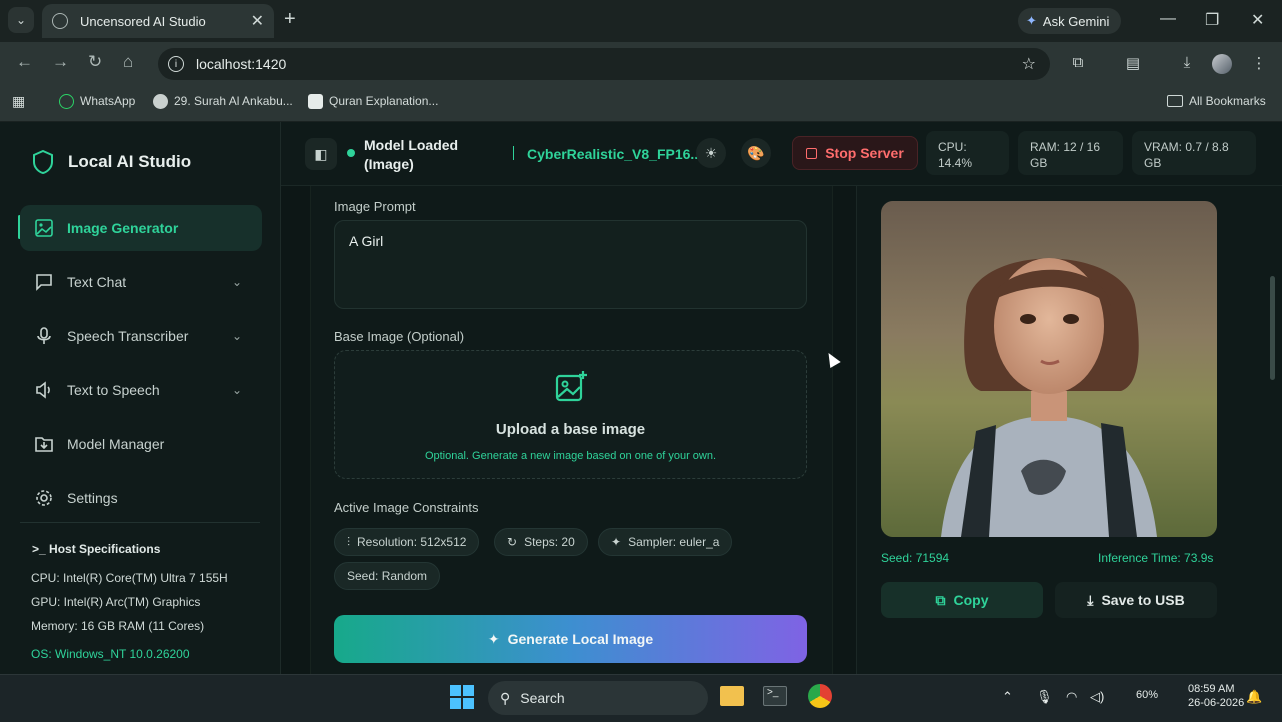  What do you see at coordinates (21, 20) in the screenshot?
I see `tab-search-dropdown: ⌄` at bounding box center [21, 20].